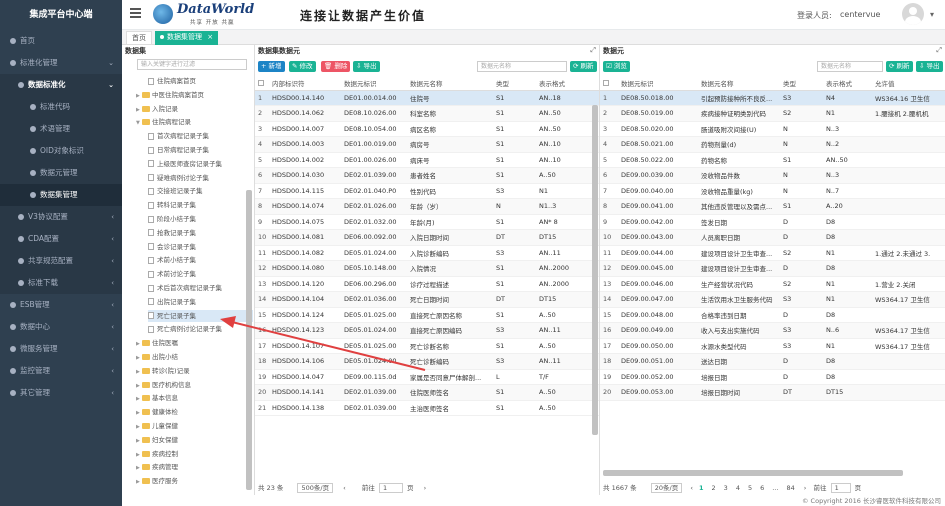  What do you see at coordinates (305, 84) in the screenshot?
I see `column-header: 内部标识符` at bounding box center [305, 84].